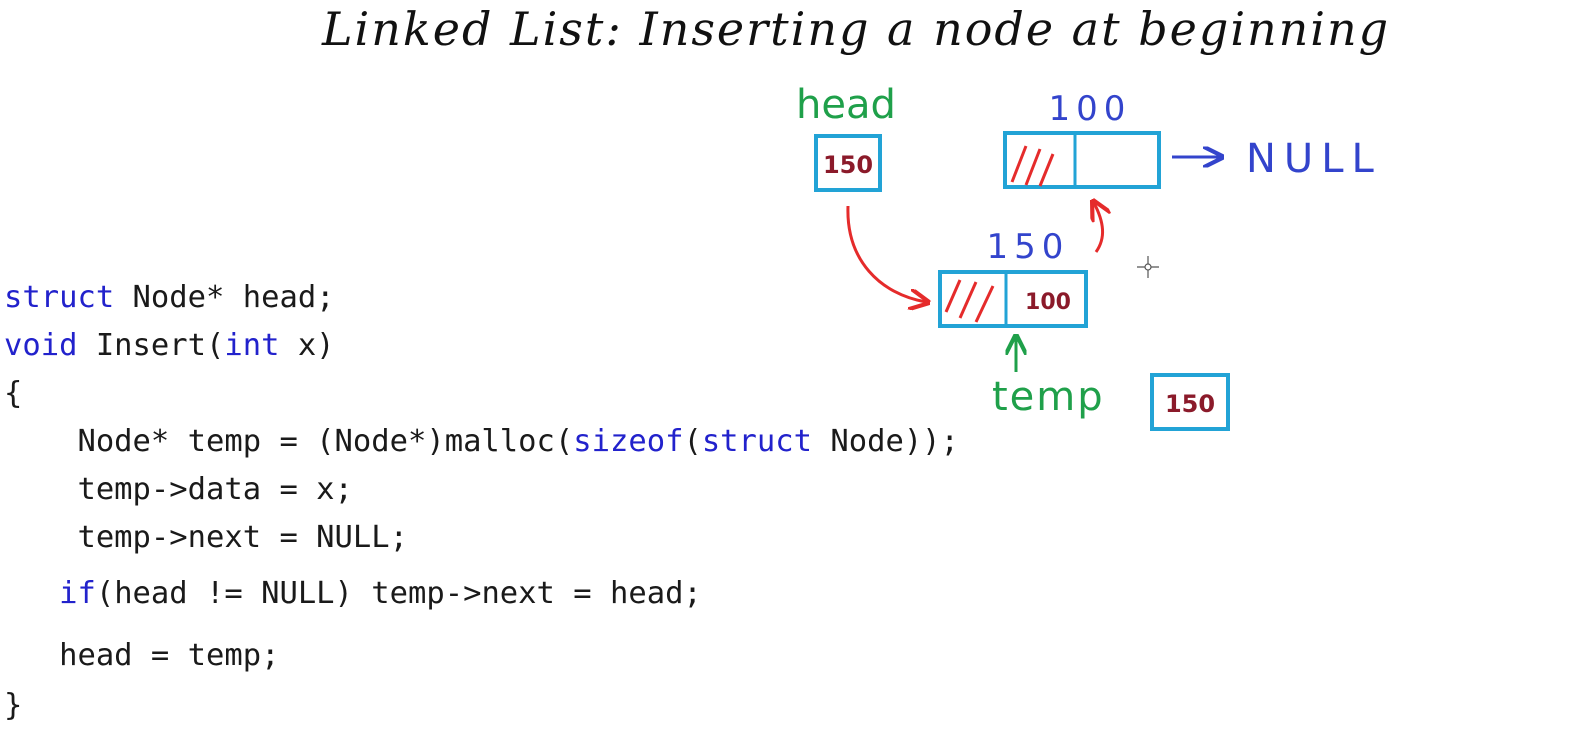 The width and height of the screenshot is (1581, 732). I want to click on node-150-address: 150, so click(1028, 247).